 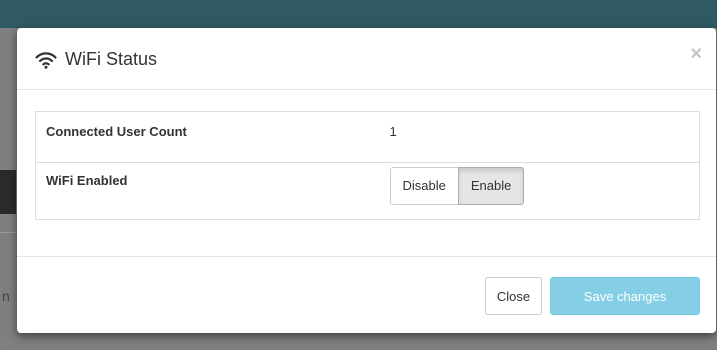 I want to click on wifi-icon, so click(x=46, y=60).